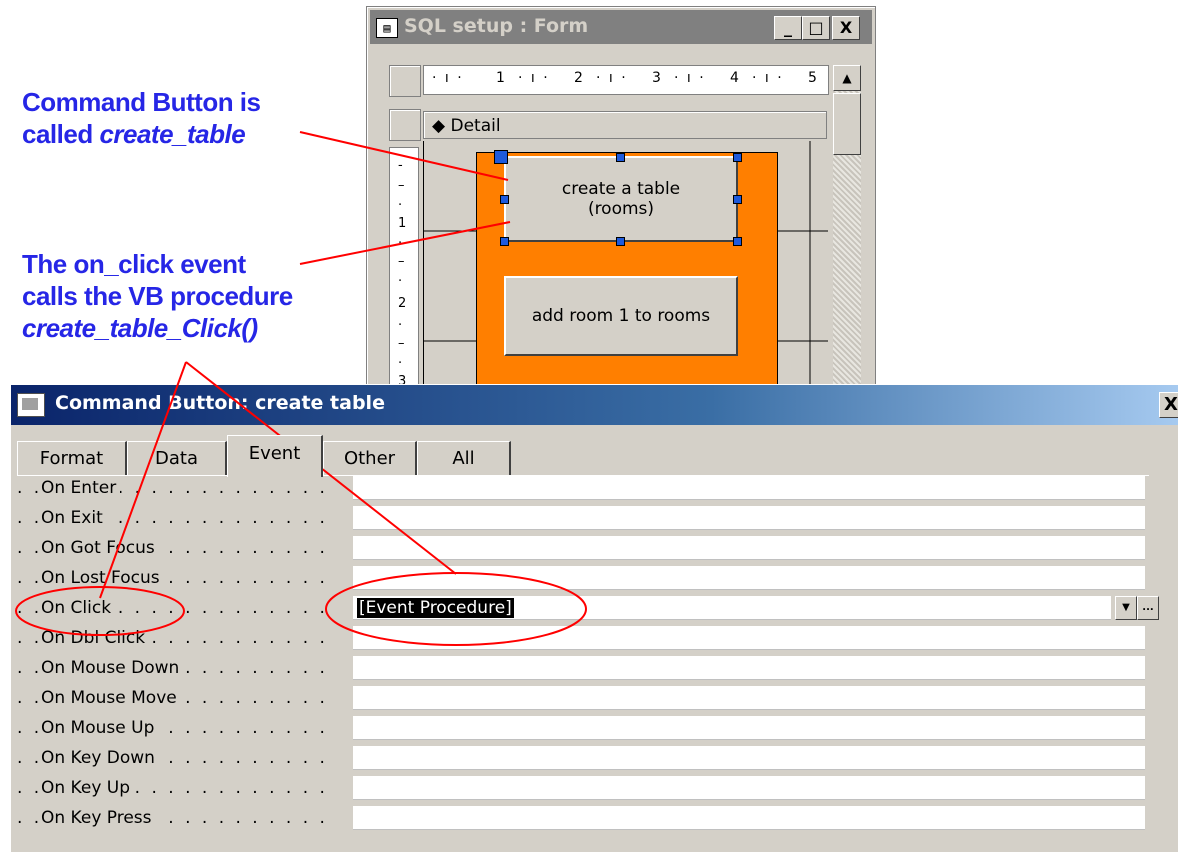 This screenshot has width=1178, height=852. Describe the element at coordinates (732, 608) in the screenshot. I see `on-click-value-field: [Event Procedure]` at that location.